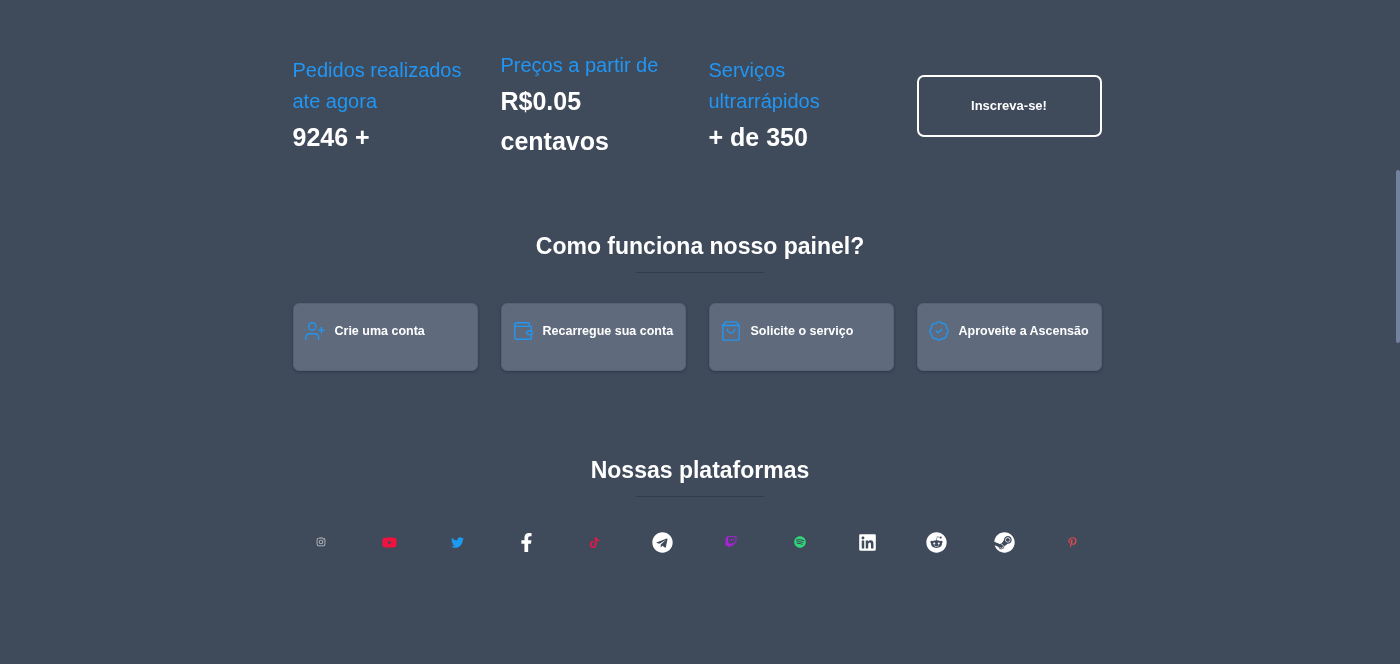  What do you see at coordinates (331, 137) in the screenshot?
I see `stat-value: 9246 +` at bounding box center [331, 137].